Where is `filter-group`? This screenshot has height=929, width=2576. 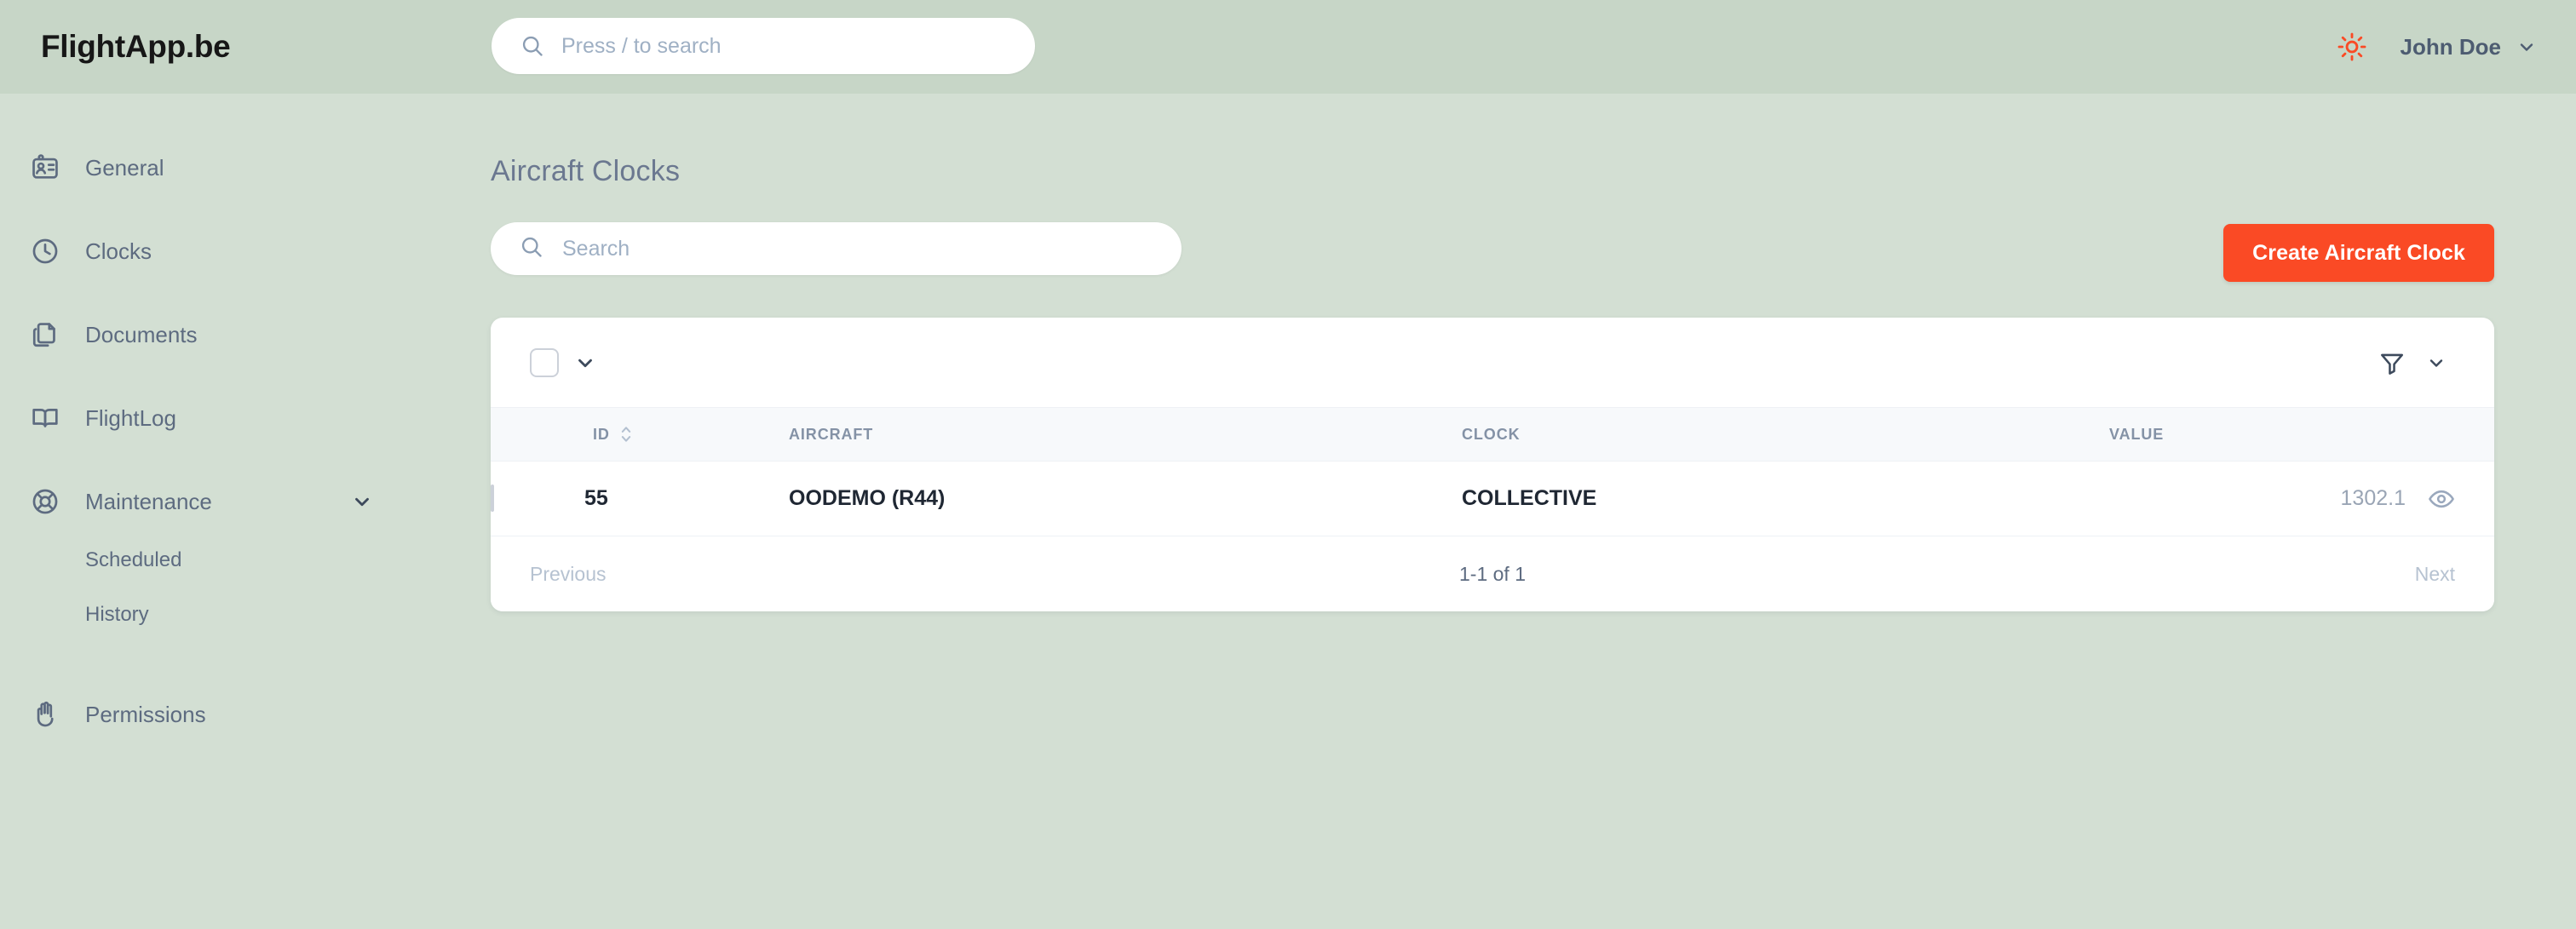 filter-group is located at coordinates (2412, 362).